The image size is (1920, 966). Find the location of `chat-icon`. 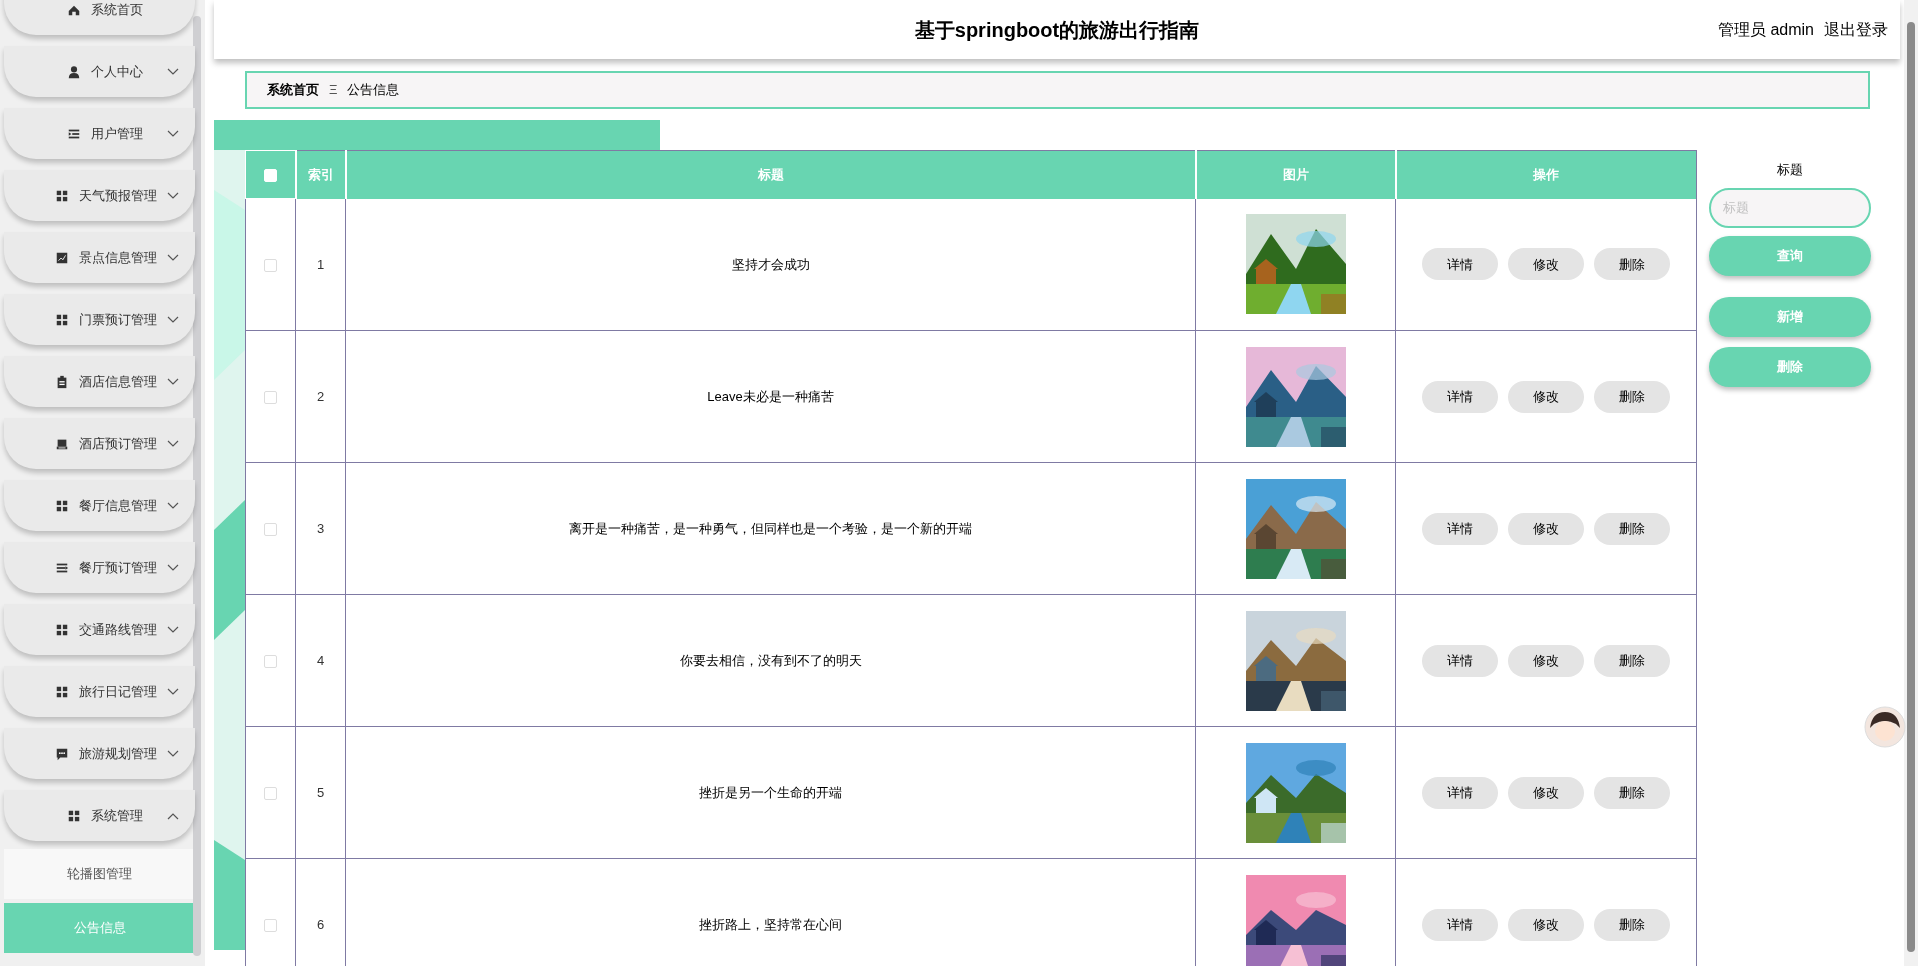

chat-icon is located at coordinates (62, 753).